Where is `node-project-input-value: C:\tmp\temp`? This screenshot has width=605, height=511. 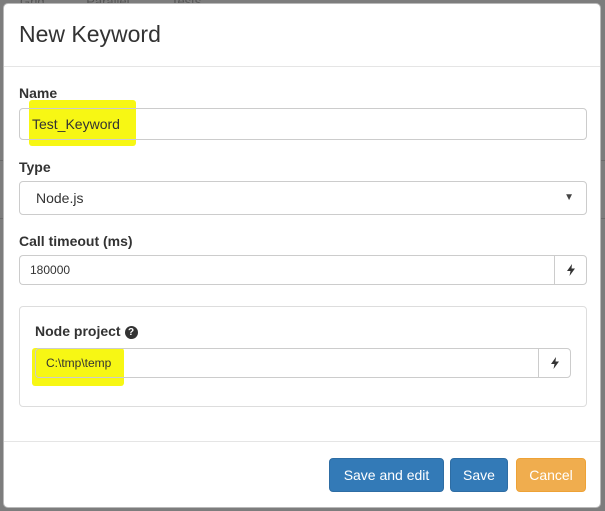
node-project-input-value: C:\tmp\temp is located at coordinates (79, 363).